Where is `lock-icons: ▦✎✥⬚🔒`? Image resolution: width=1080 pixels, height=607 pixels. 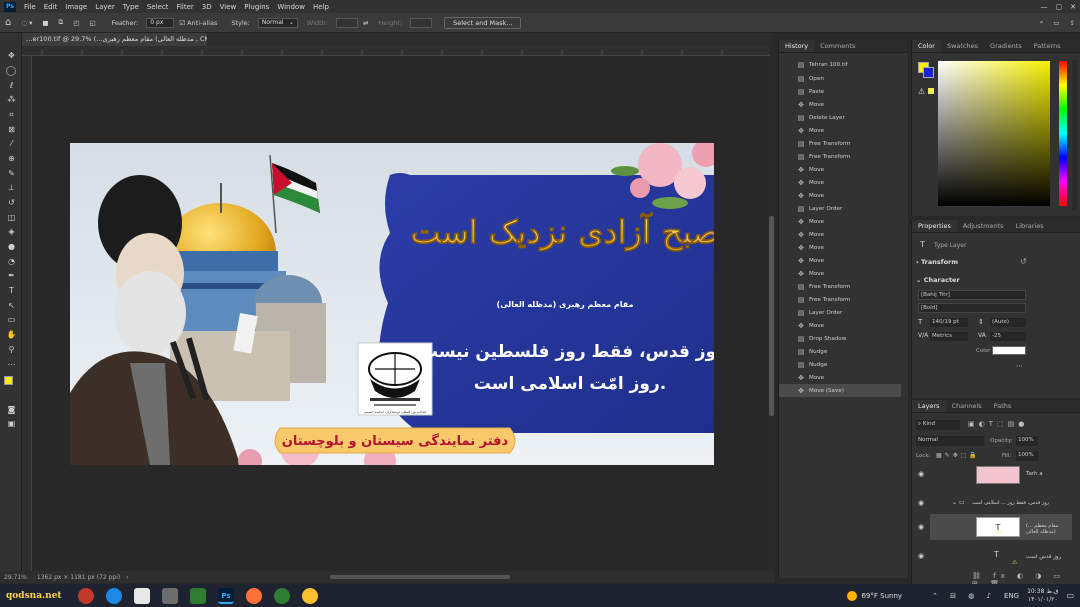
lock-icons: ▦✎✥⬚🔒 is located at coordinates (958, 455).